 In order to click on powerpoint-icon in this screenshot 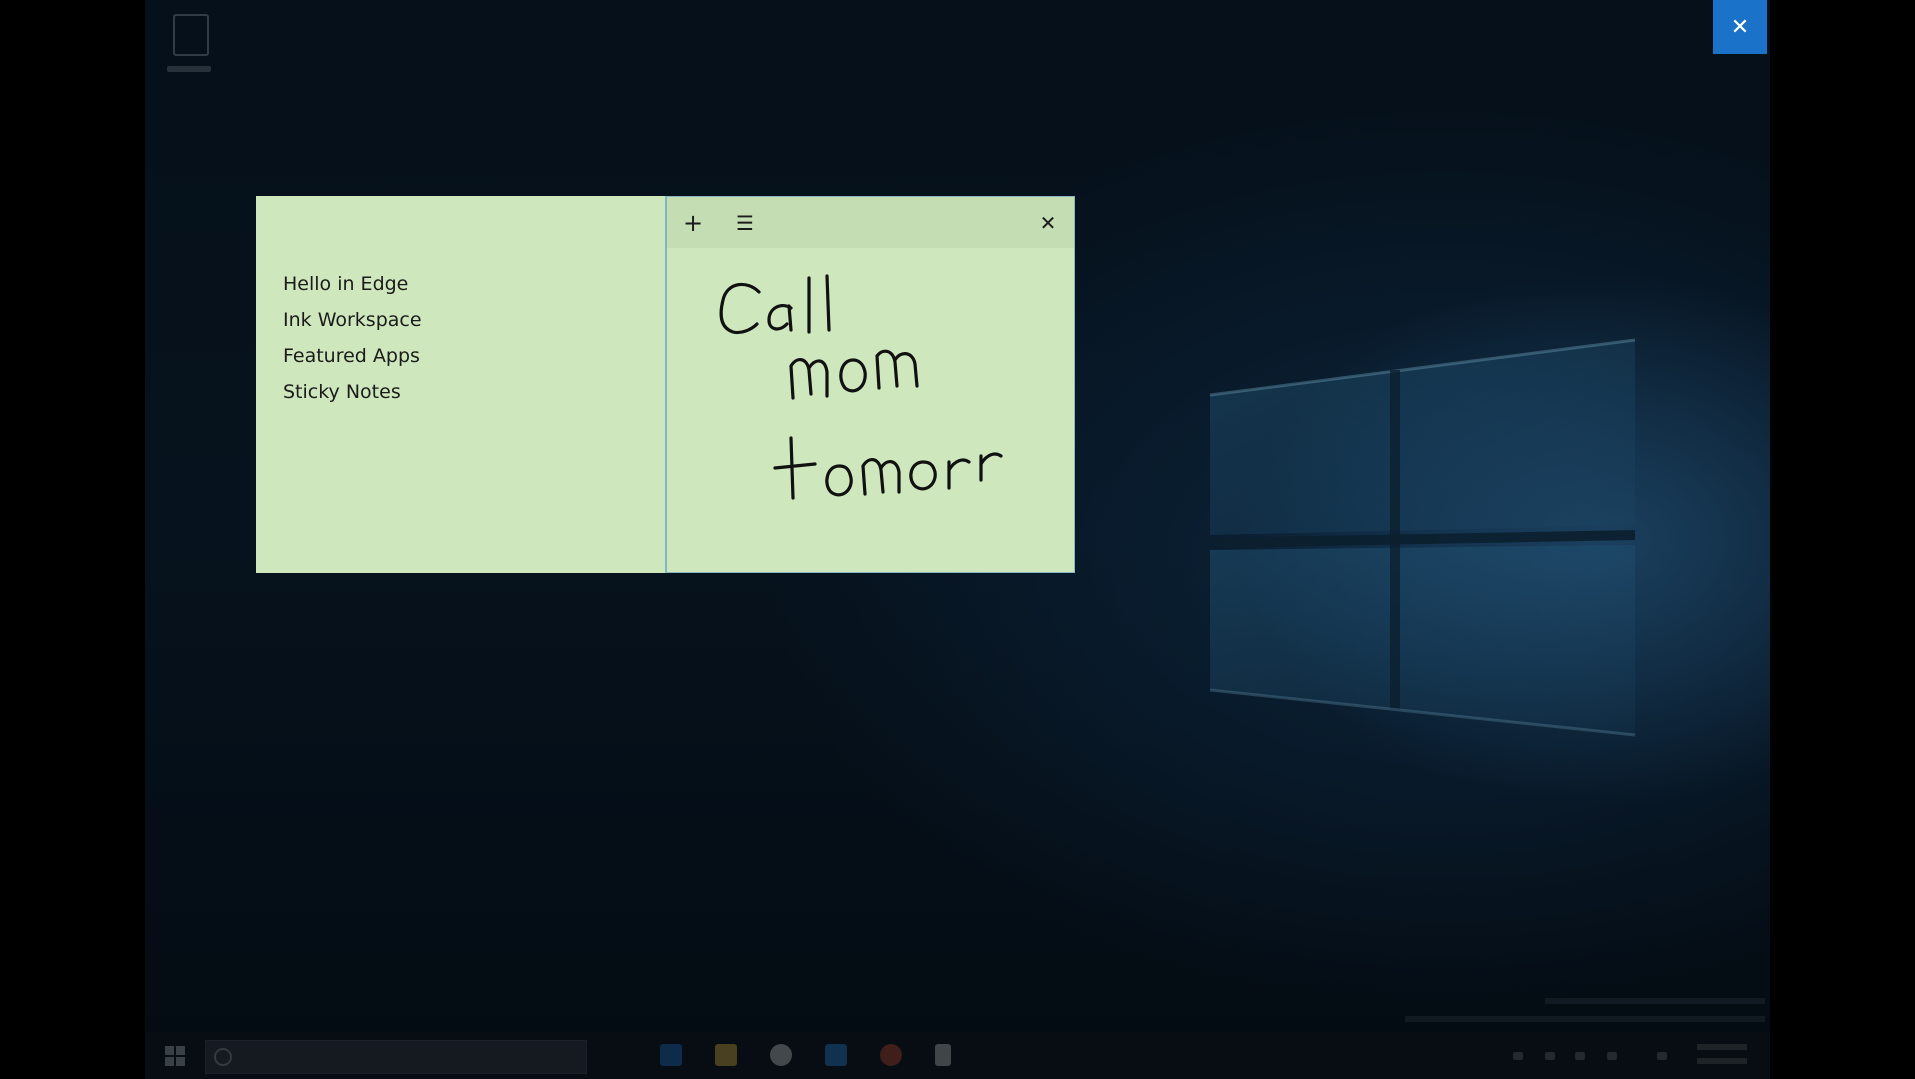, I will do `click(891, 1055)`.